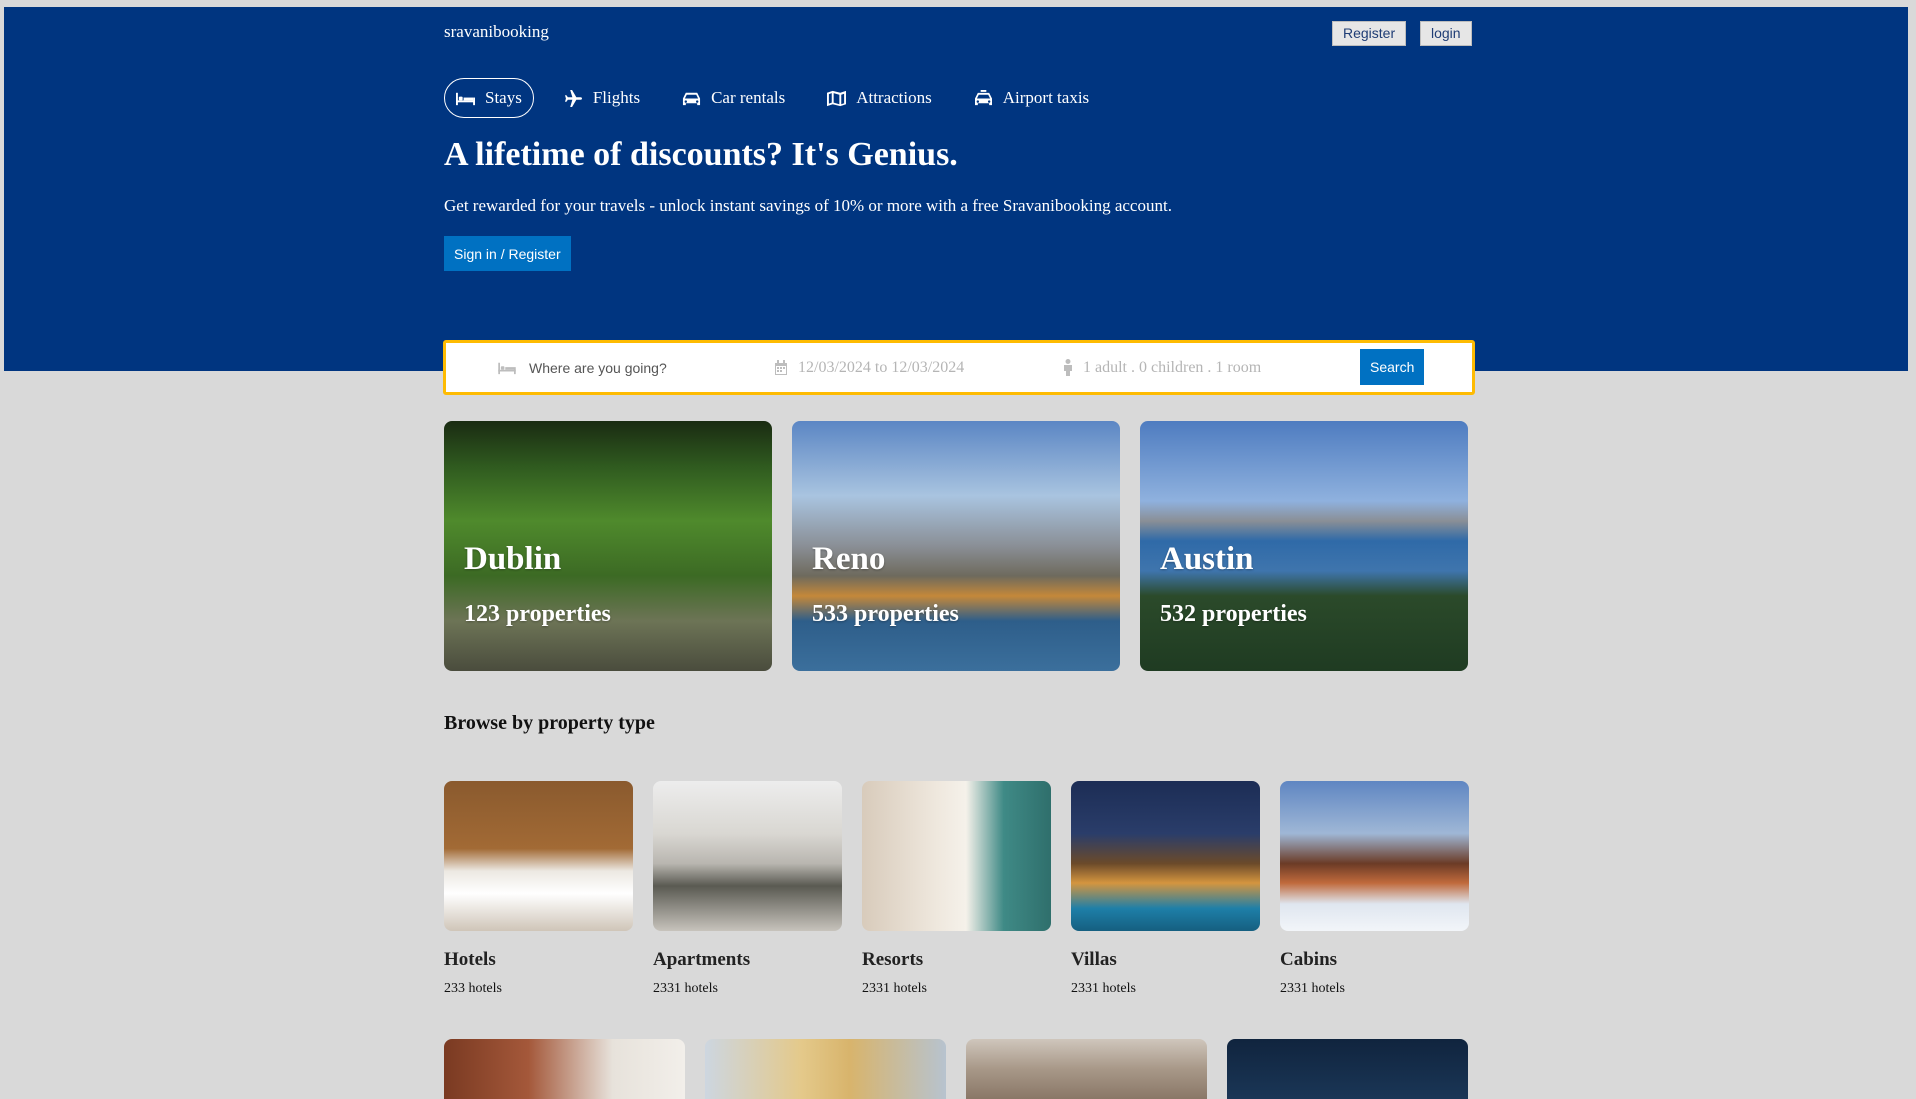 This screenshot has height=1099, width=1916. What do you see at coordinates (1207, 559) in the screenshot?
I see `featured-city-name: Austin` at bounding box center [1207, 559].